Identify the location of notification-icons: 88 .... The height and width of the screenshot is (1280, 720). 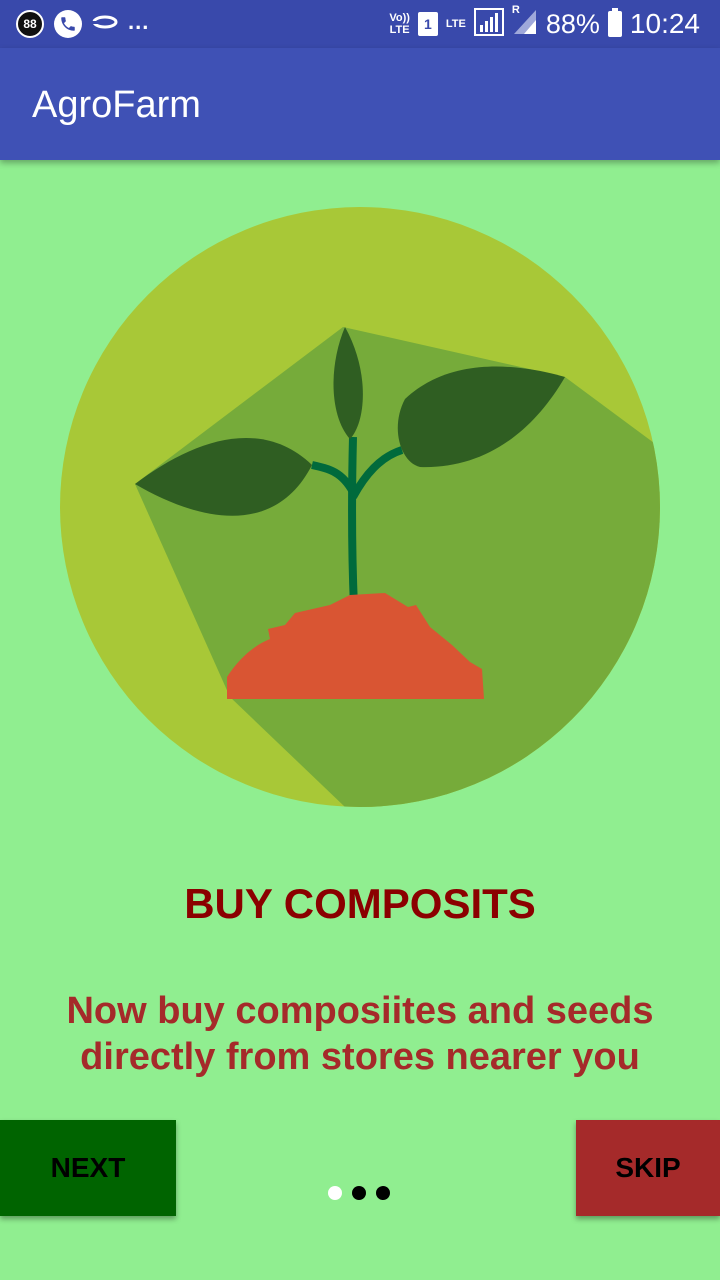
(82, 24).